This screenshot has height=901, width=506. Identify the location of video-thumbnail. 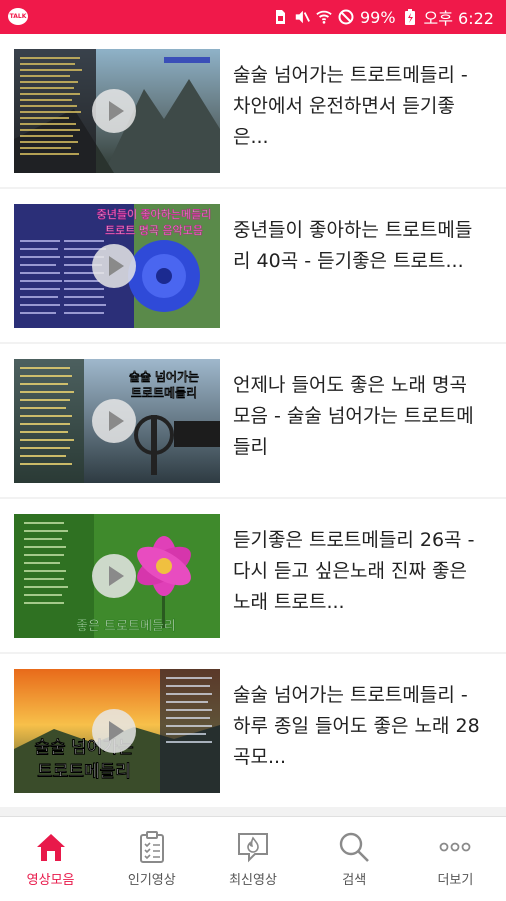
(117, 111).